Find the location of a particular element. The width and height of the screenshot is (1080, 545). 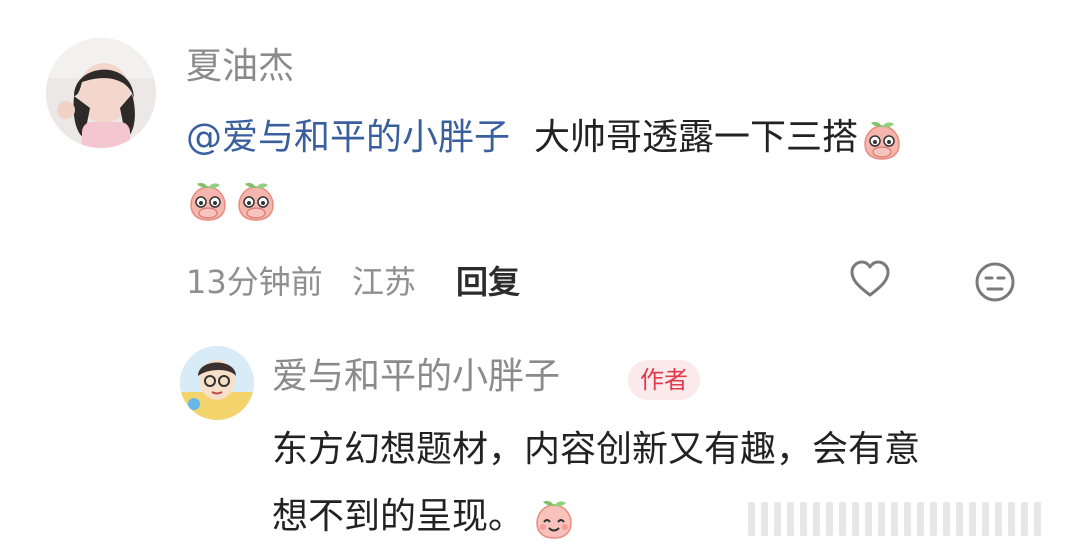

comment-emoji-row is located at coordinates (232, 200).